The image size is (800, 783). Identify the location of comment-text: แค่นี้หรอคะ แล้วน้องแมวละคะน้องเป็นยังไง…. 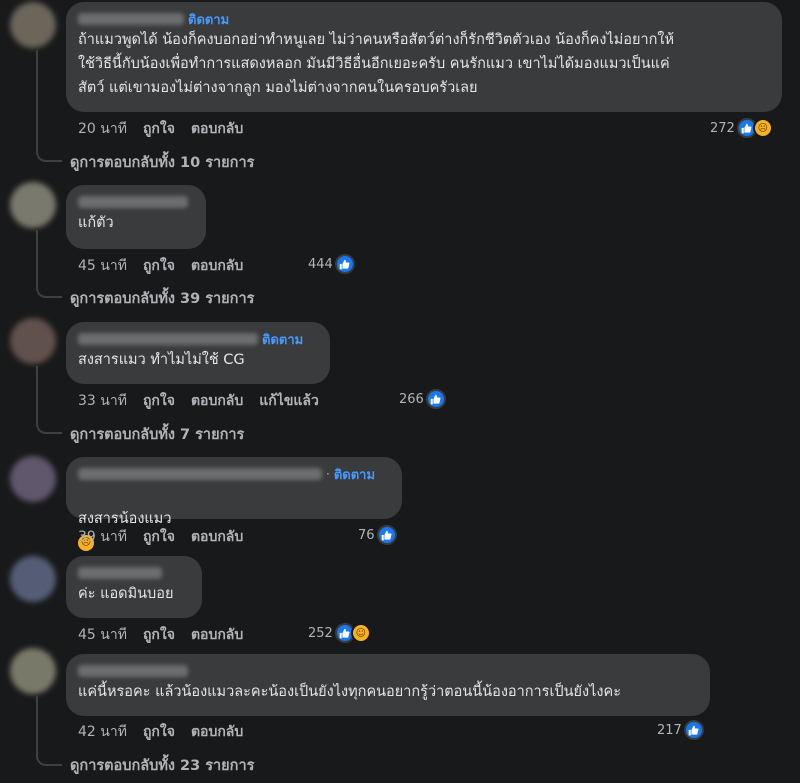
(349, 692).